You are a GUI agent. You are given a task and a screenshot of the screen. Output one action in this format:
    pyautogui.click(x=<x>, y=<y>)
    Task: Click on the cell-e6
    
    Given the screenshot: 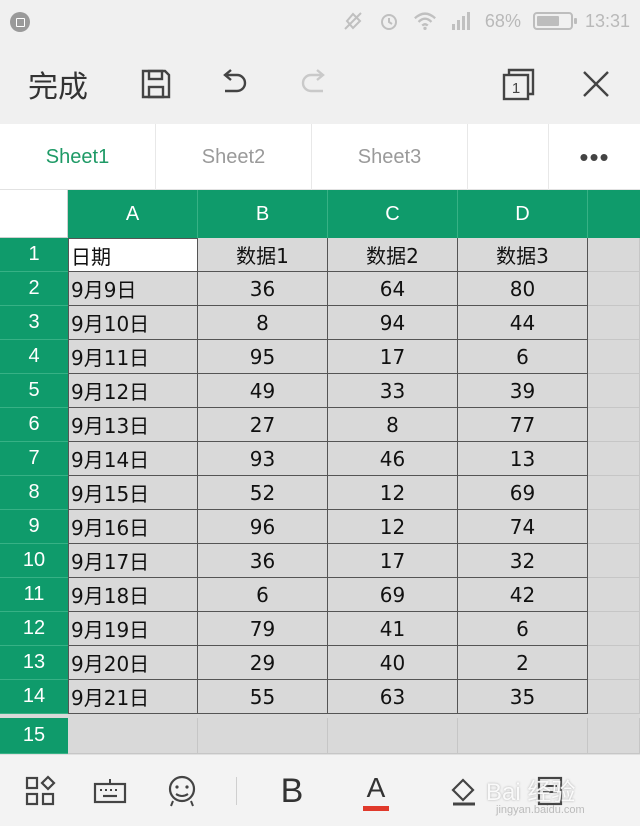 What is the action you would take?
    pyautogui.click(x=614, y=425)
    